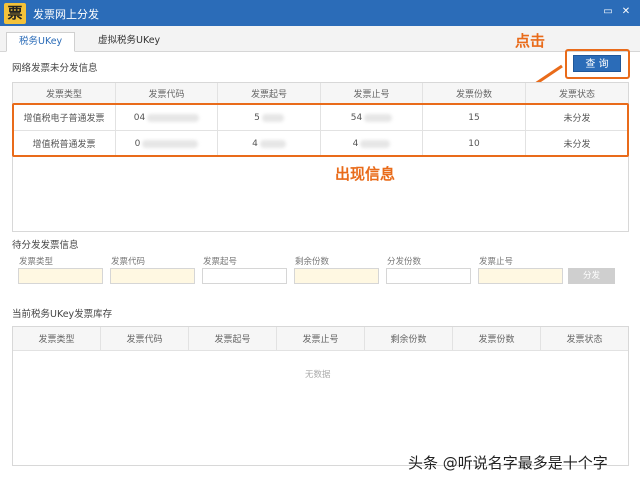  What do you see at coordinates (591, 276) in the screenshot?
I see `distribute-button: 分发` at bounding box center [591, 276].